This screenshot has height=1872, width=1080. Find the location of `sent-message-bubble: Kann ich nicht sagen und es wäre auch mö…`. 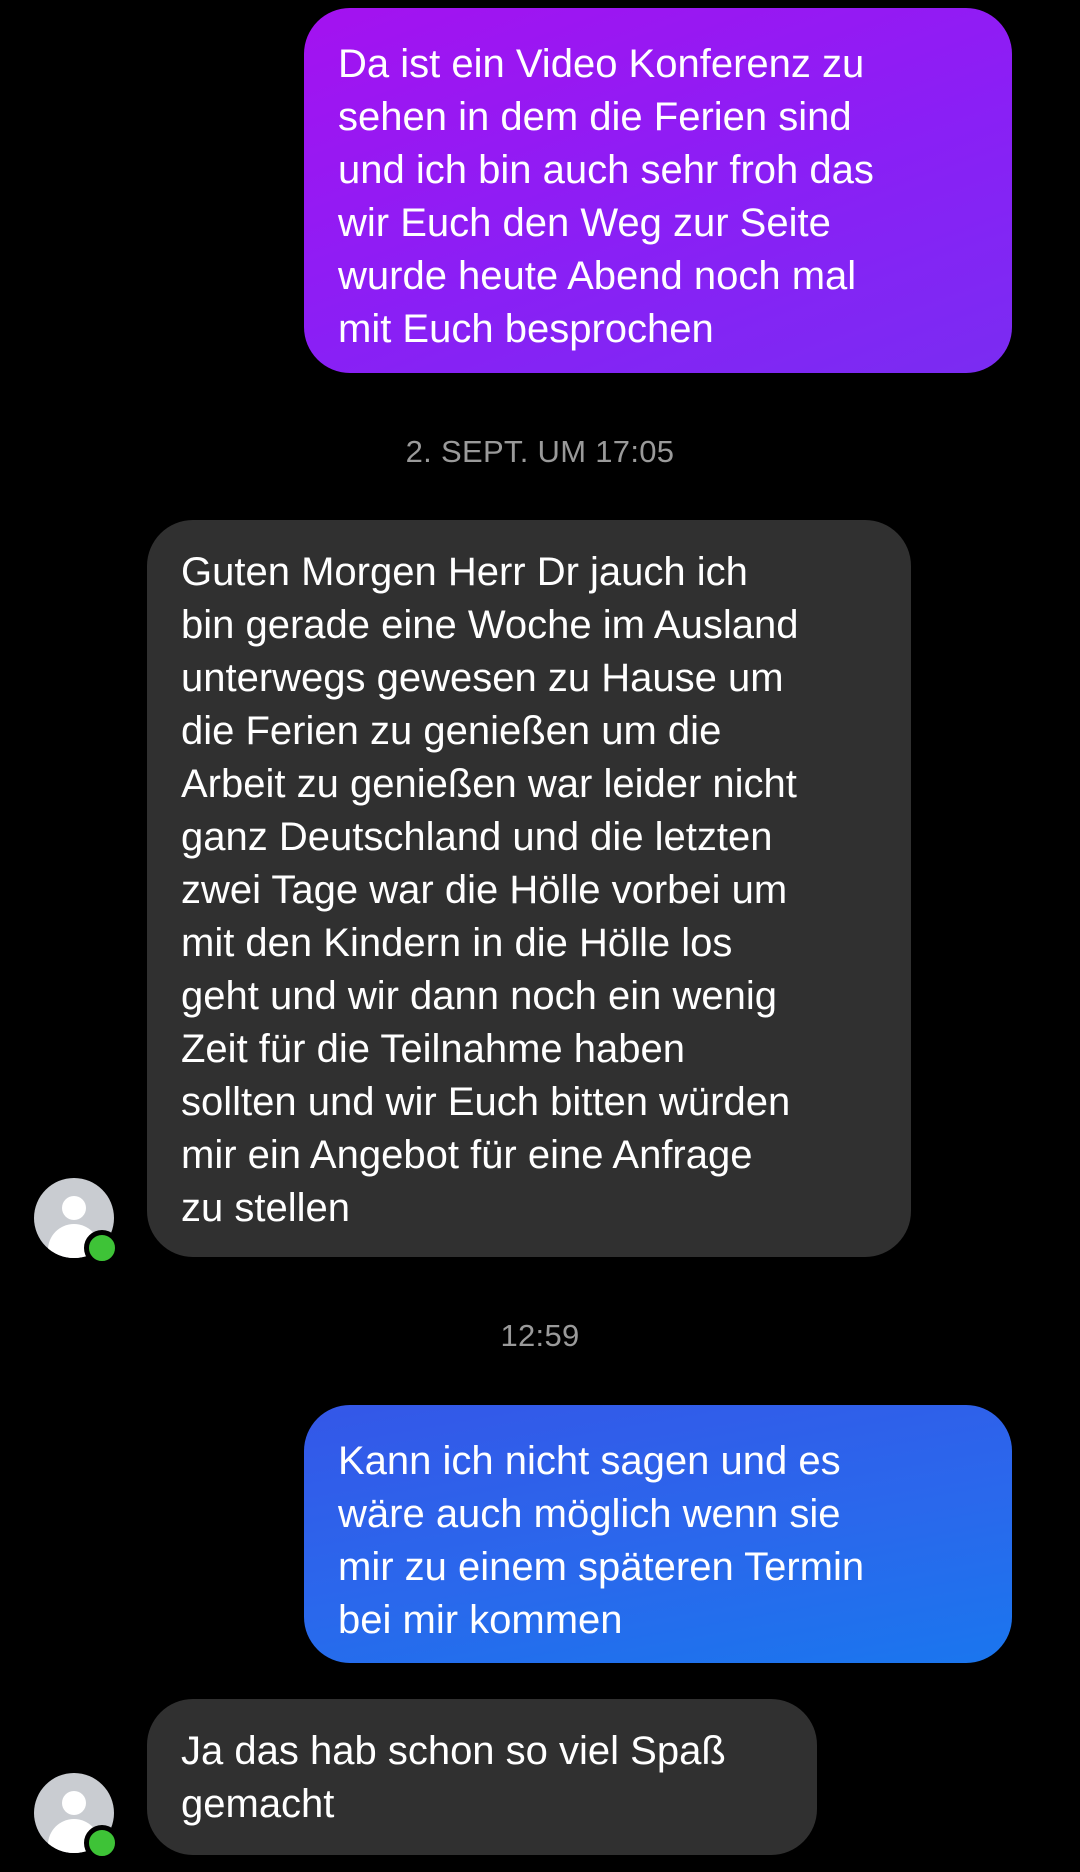

sent-message-bubble: Kann ich nicht sagen und es wäre auch mö… is located at coordinates (658, 1534).